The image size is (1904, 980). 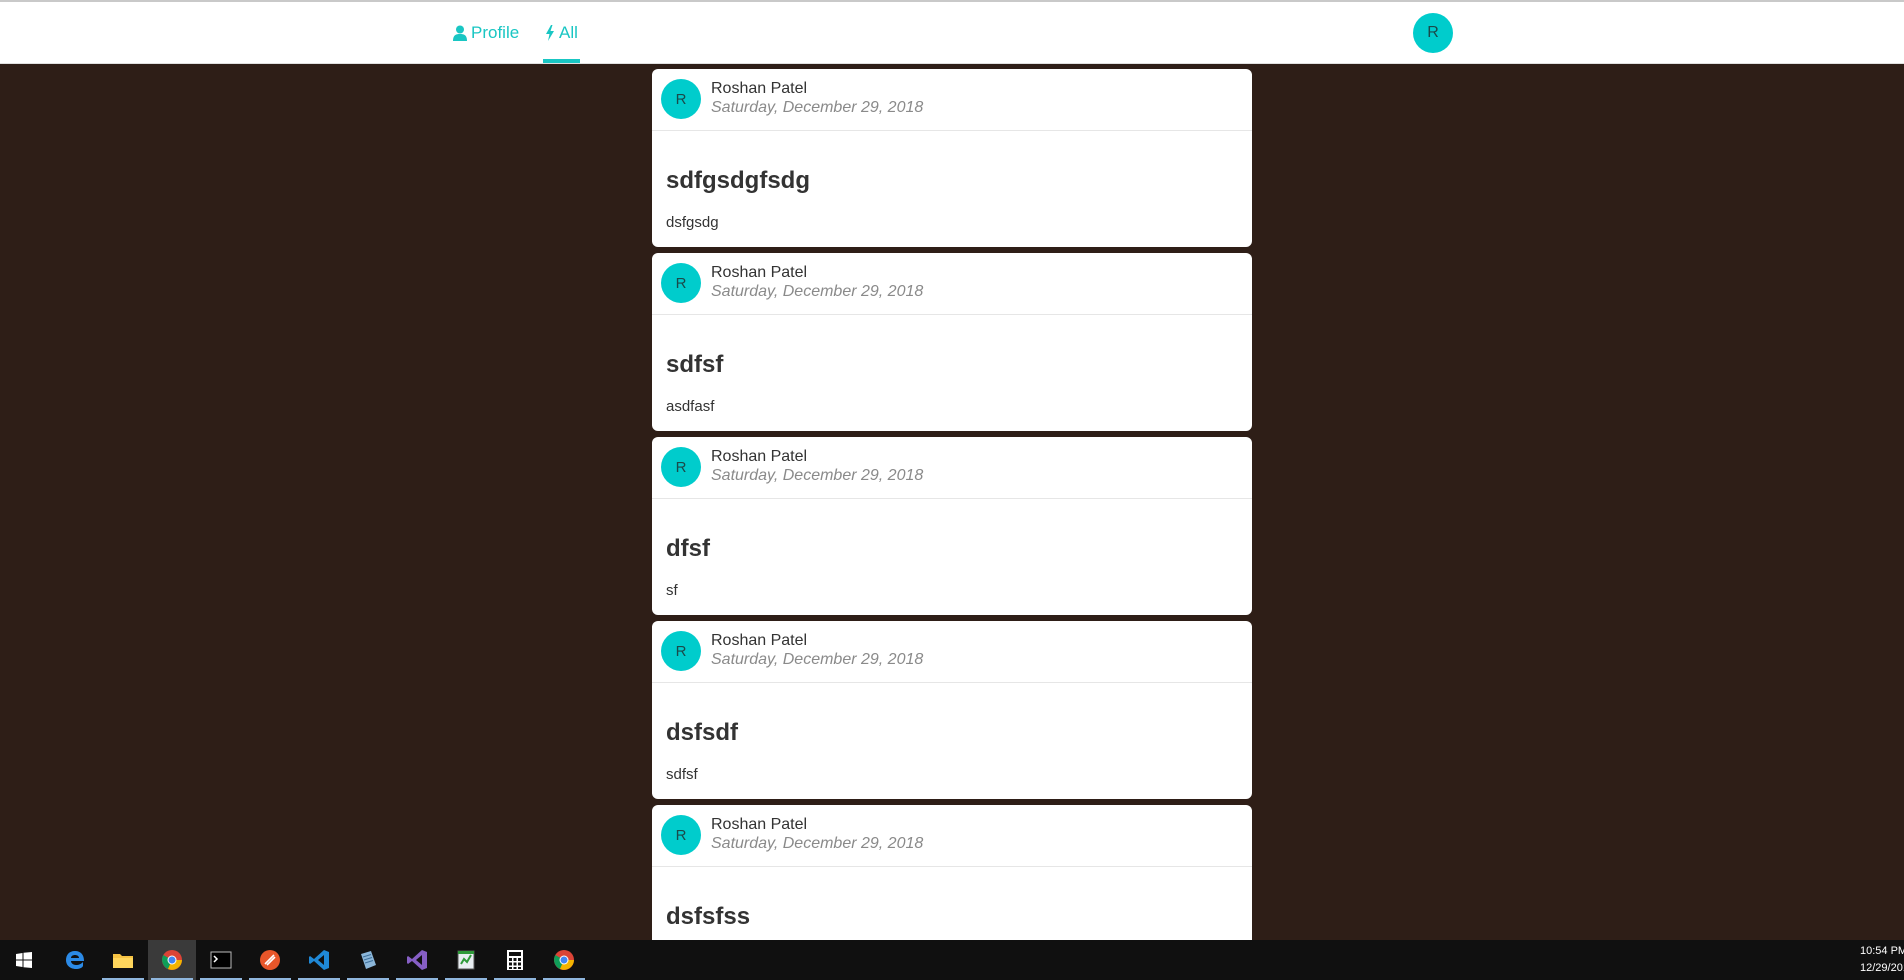 I want to click on tab-all: All, so click(x=561, y=32).